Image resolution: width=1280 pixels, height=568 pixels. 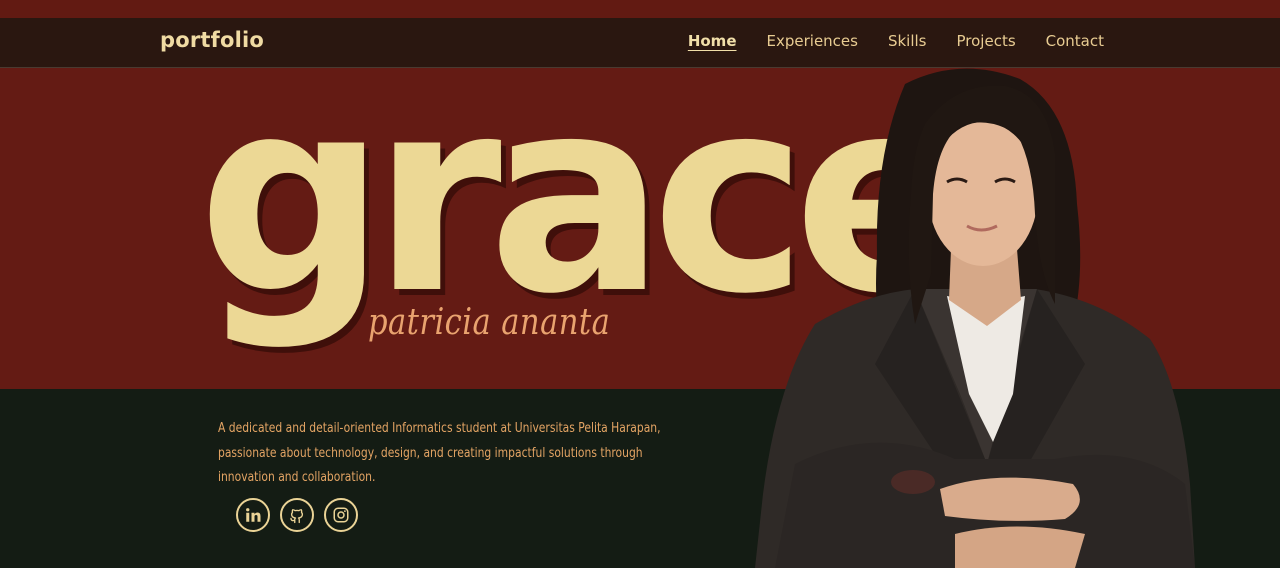 What do you see at coordinates (640, 9) in the screenshot?
I see `top-strip` at bounding box center [640, 9].